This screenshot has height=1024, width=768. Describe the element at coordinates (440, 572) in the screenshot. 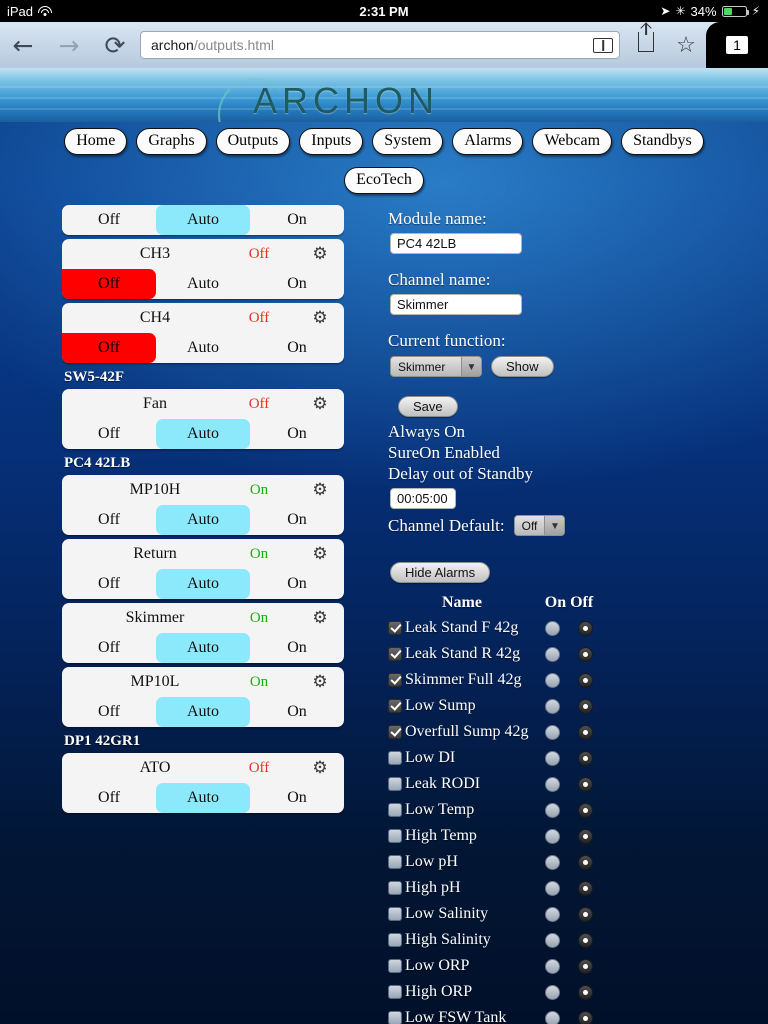

I see `hide-alarms-button: Hide Alarms` at that location.